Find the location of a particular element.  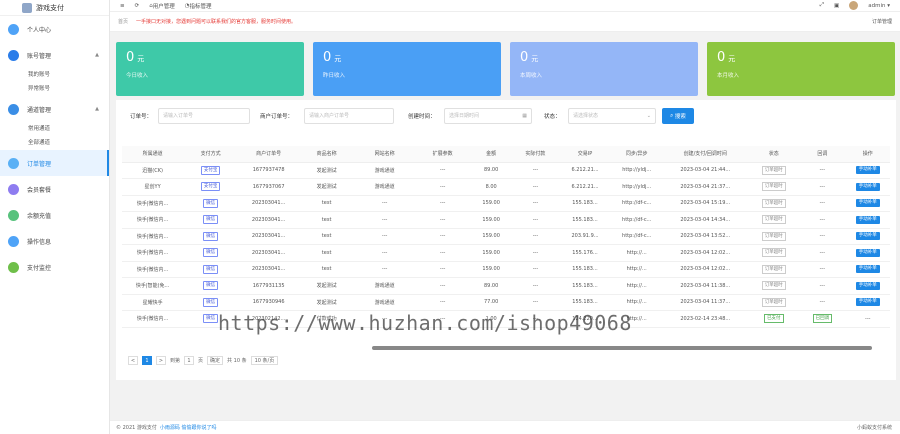

tab-user-manage: ⌂ 用户管理 is located at coordinates (162, 6).